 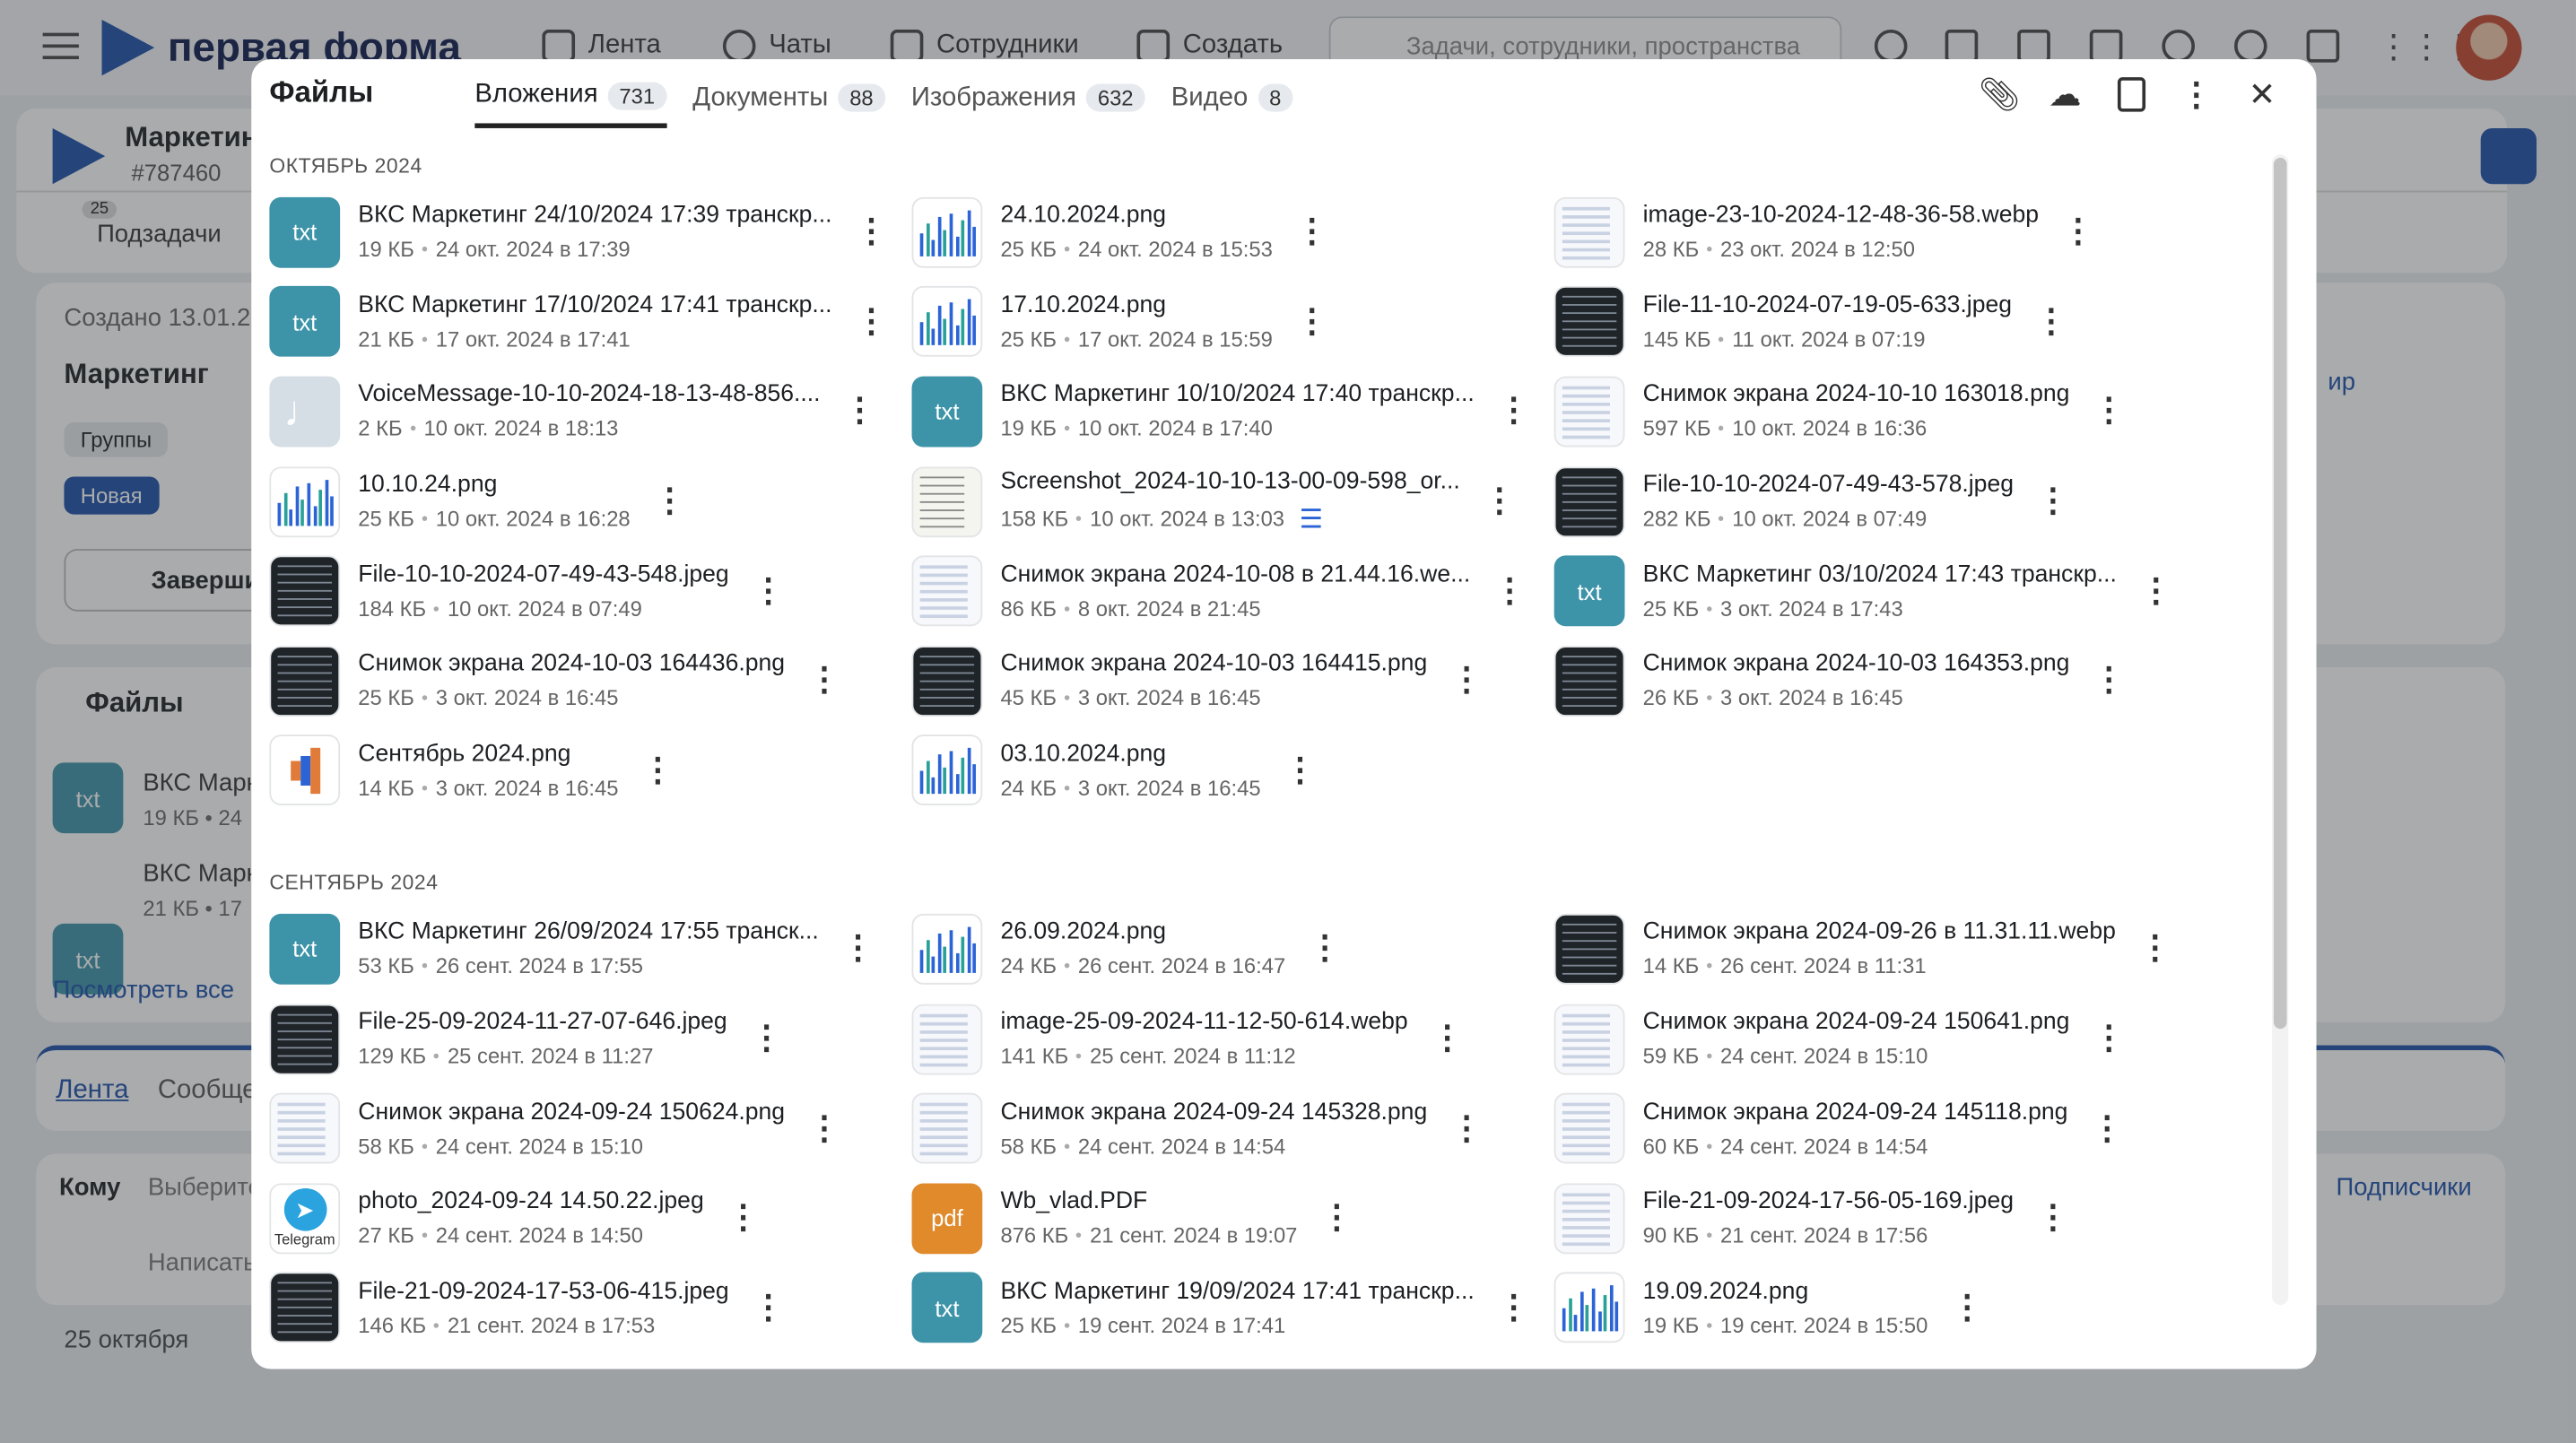 What do you see at coordinates (788, 104) in the screenshot?
I see `tab-documents: Документы 88` at bounding box center [788, 104].